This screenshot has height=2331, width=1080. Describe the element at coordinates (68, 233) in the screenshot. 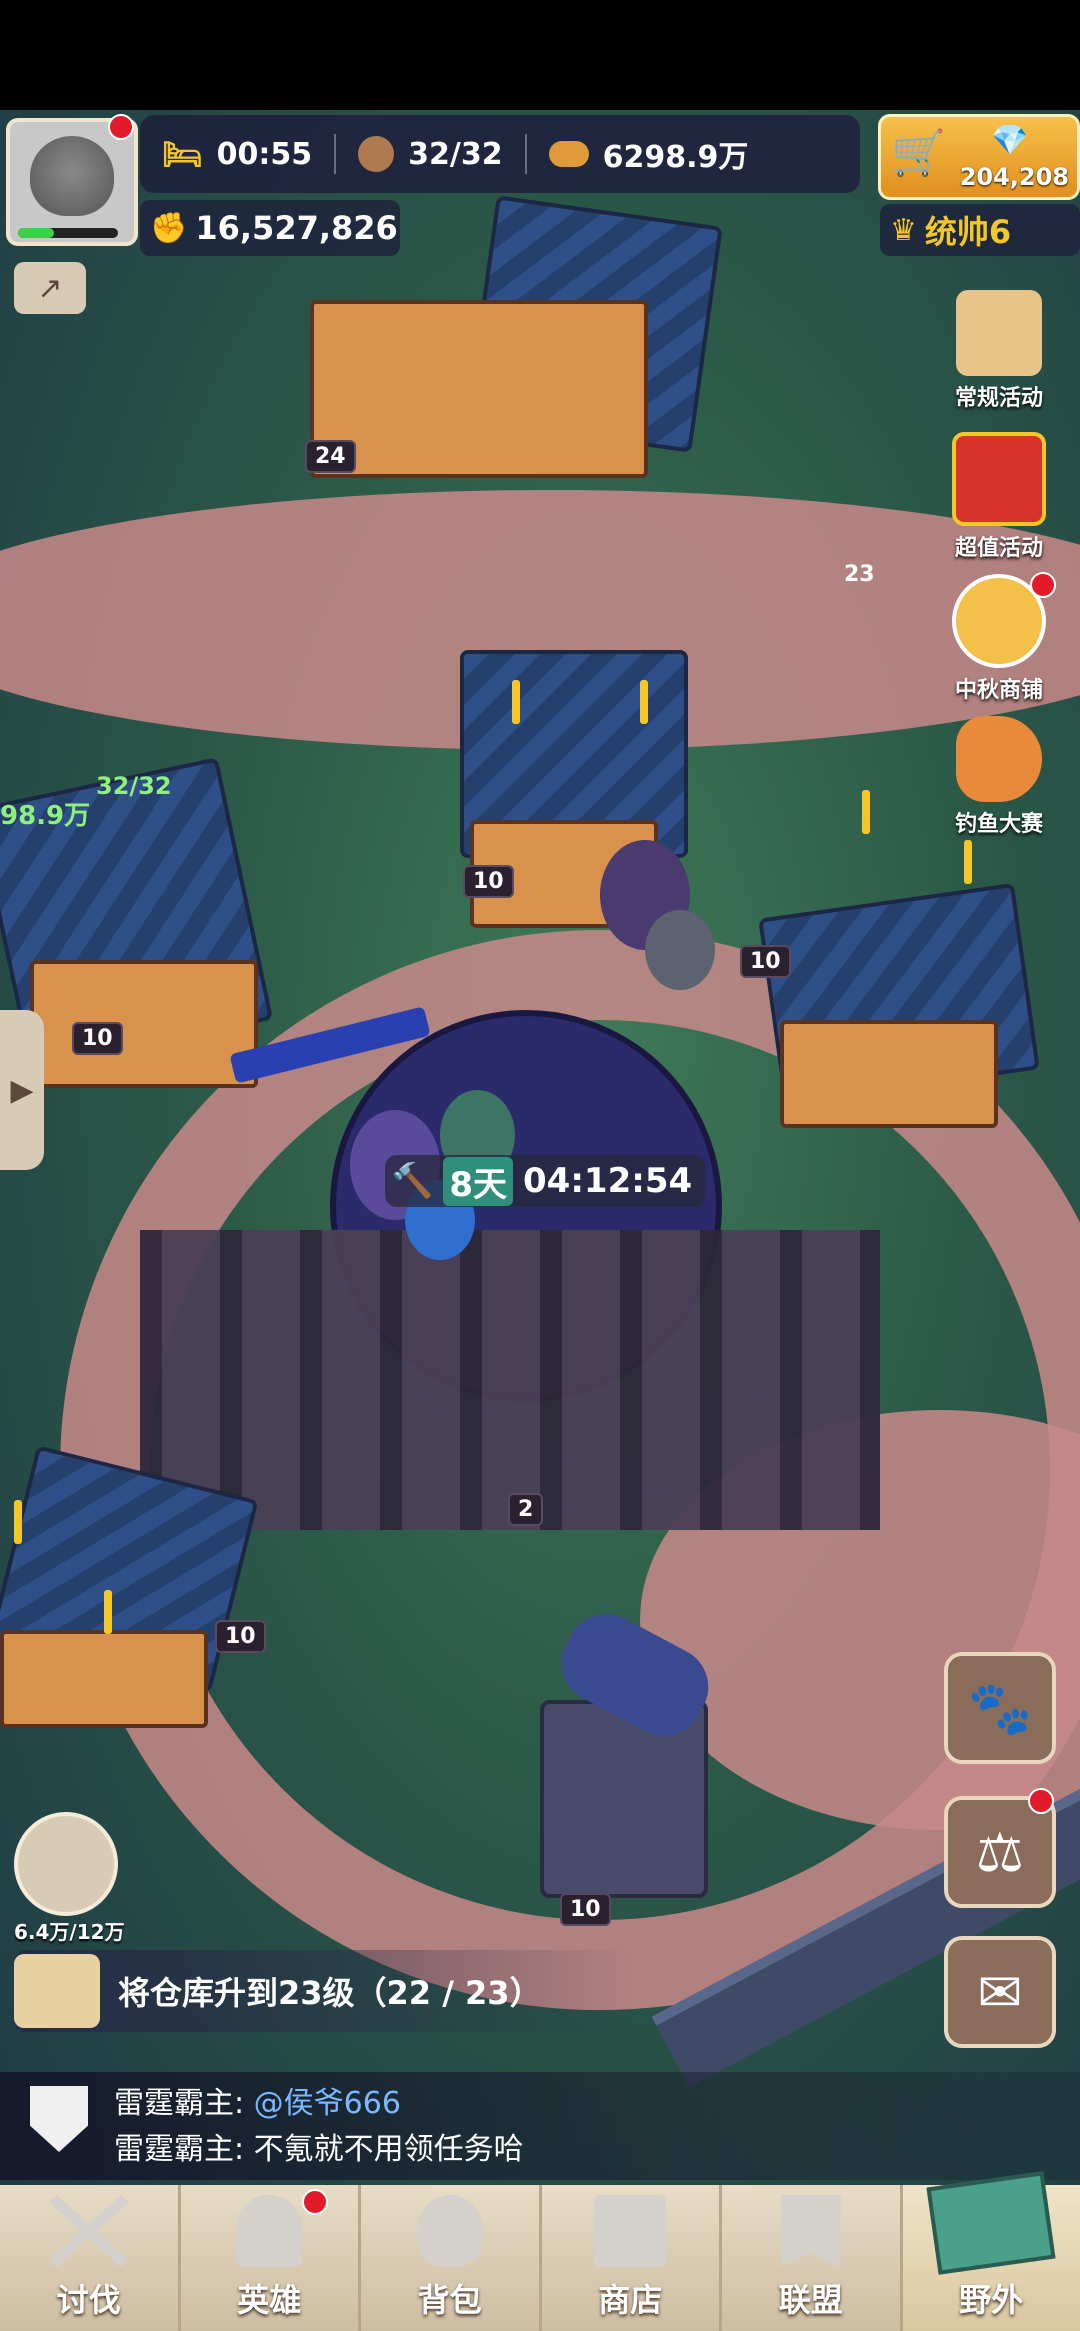

I see `avatar-health-bar` at that location.